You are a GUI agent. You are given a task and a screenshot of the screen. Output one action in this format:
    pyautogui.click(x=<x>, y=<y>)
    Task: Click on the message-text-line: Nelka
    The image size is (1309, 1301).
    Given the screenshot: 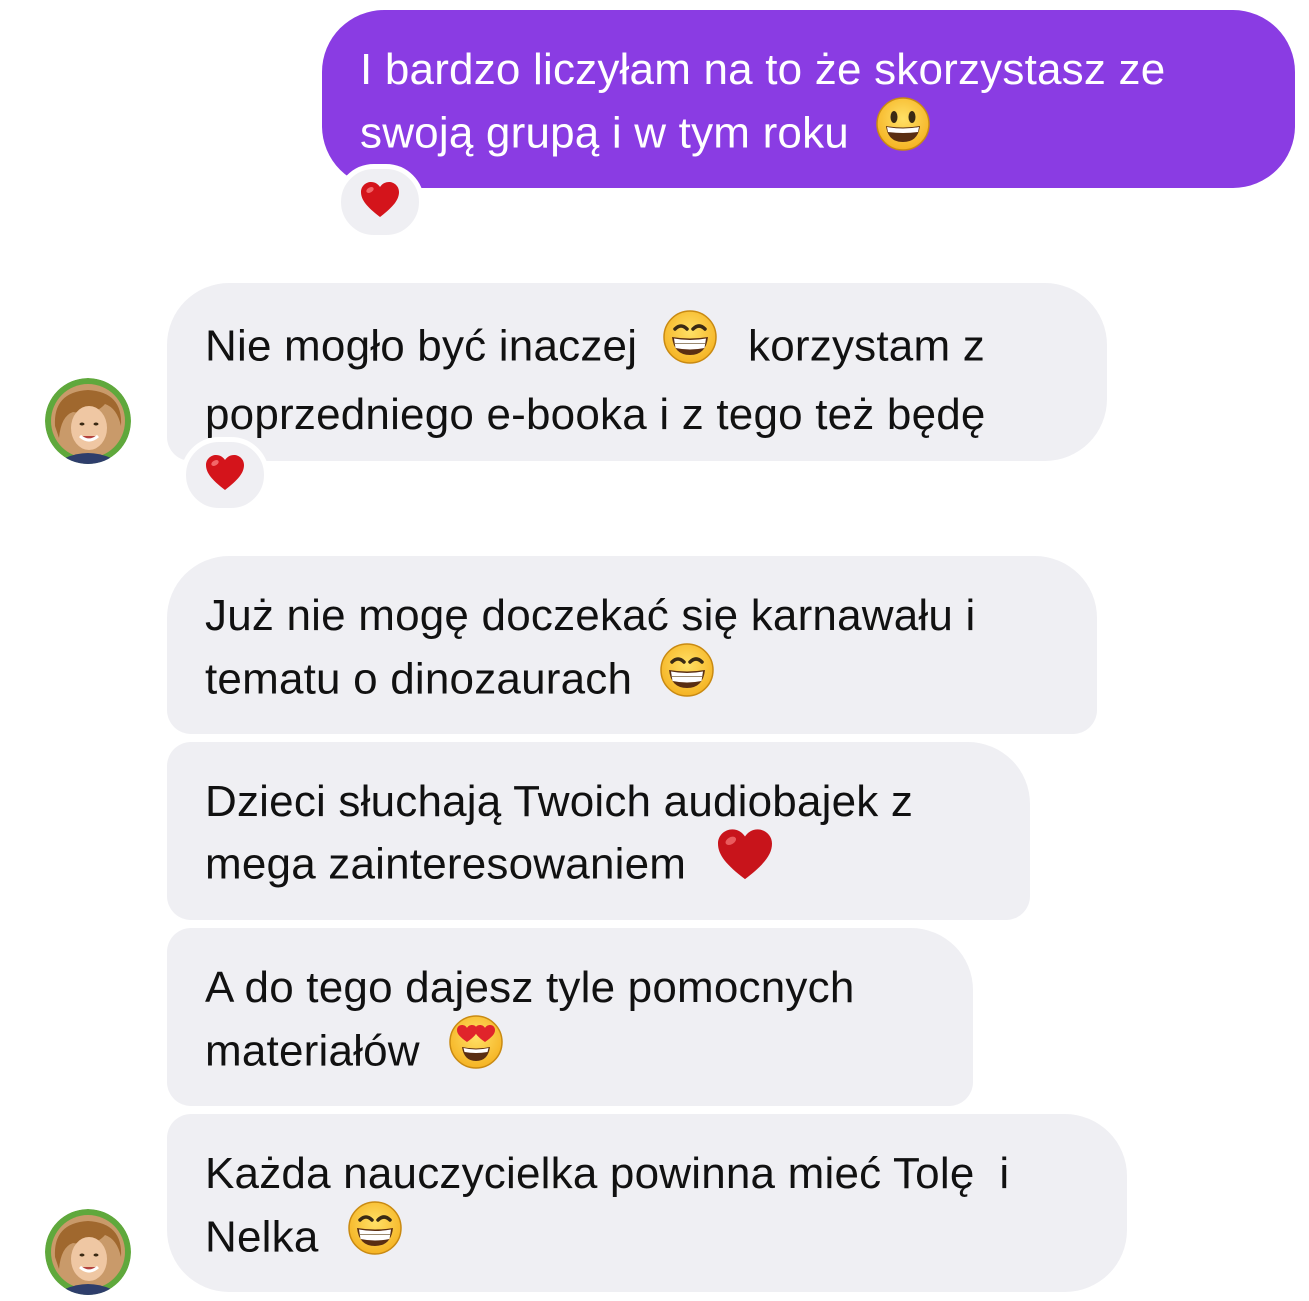 What is the action you would take?
    pyautogui.click(x=647, y=1238)
    